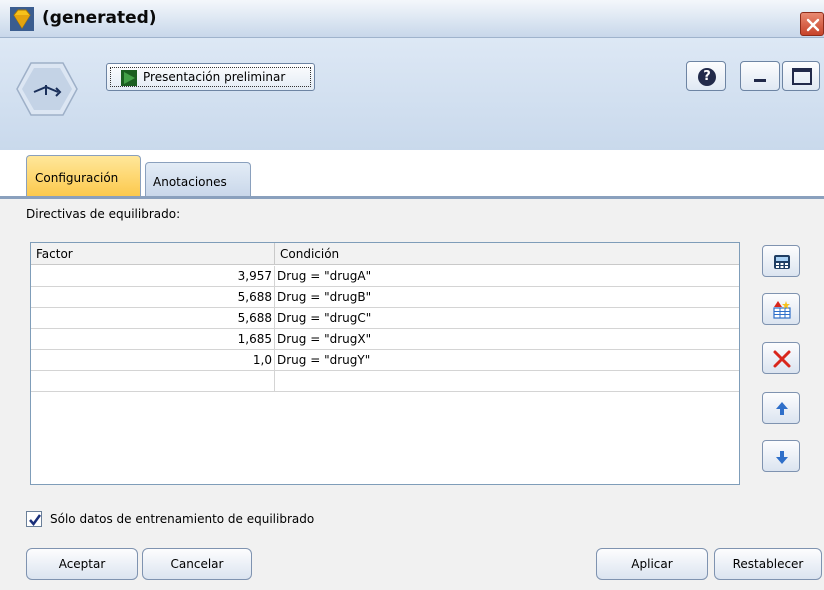 The image size is (824, 590). I want to click on arrow-down-icon, so click(782, 457).